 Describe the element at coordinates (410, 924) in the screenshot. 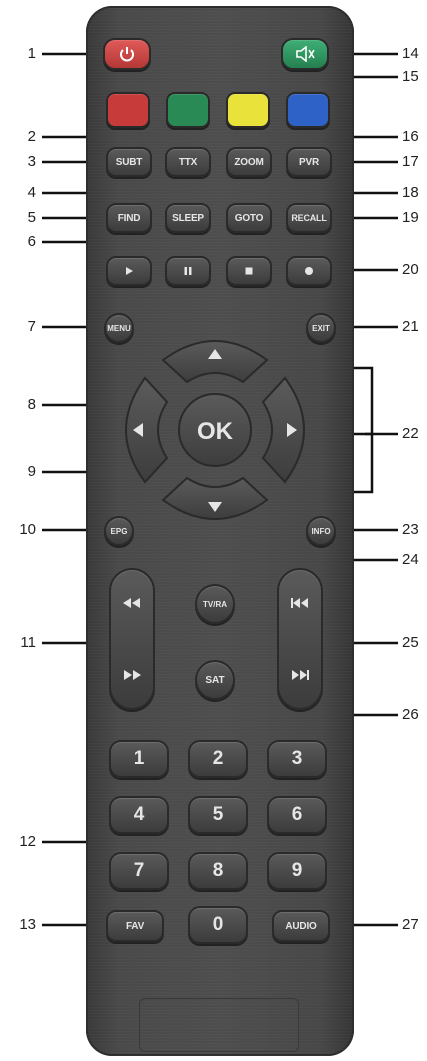

I see `callout-27: 27` at that location.